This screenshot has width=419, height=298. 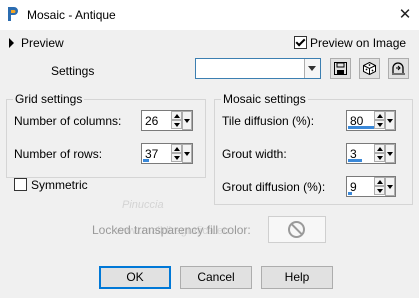 What do you see at coordinates (312, 68) in the screenshot?
I see `chevron-down-icon` at bounding box center [312, 68].